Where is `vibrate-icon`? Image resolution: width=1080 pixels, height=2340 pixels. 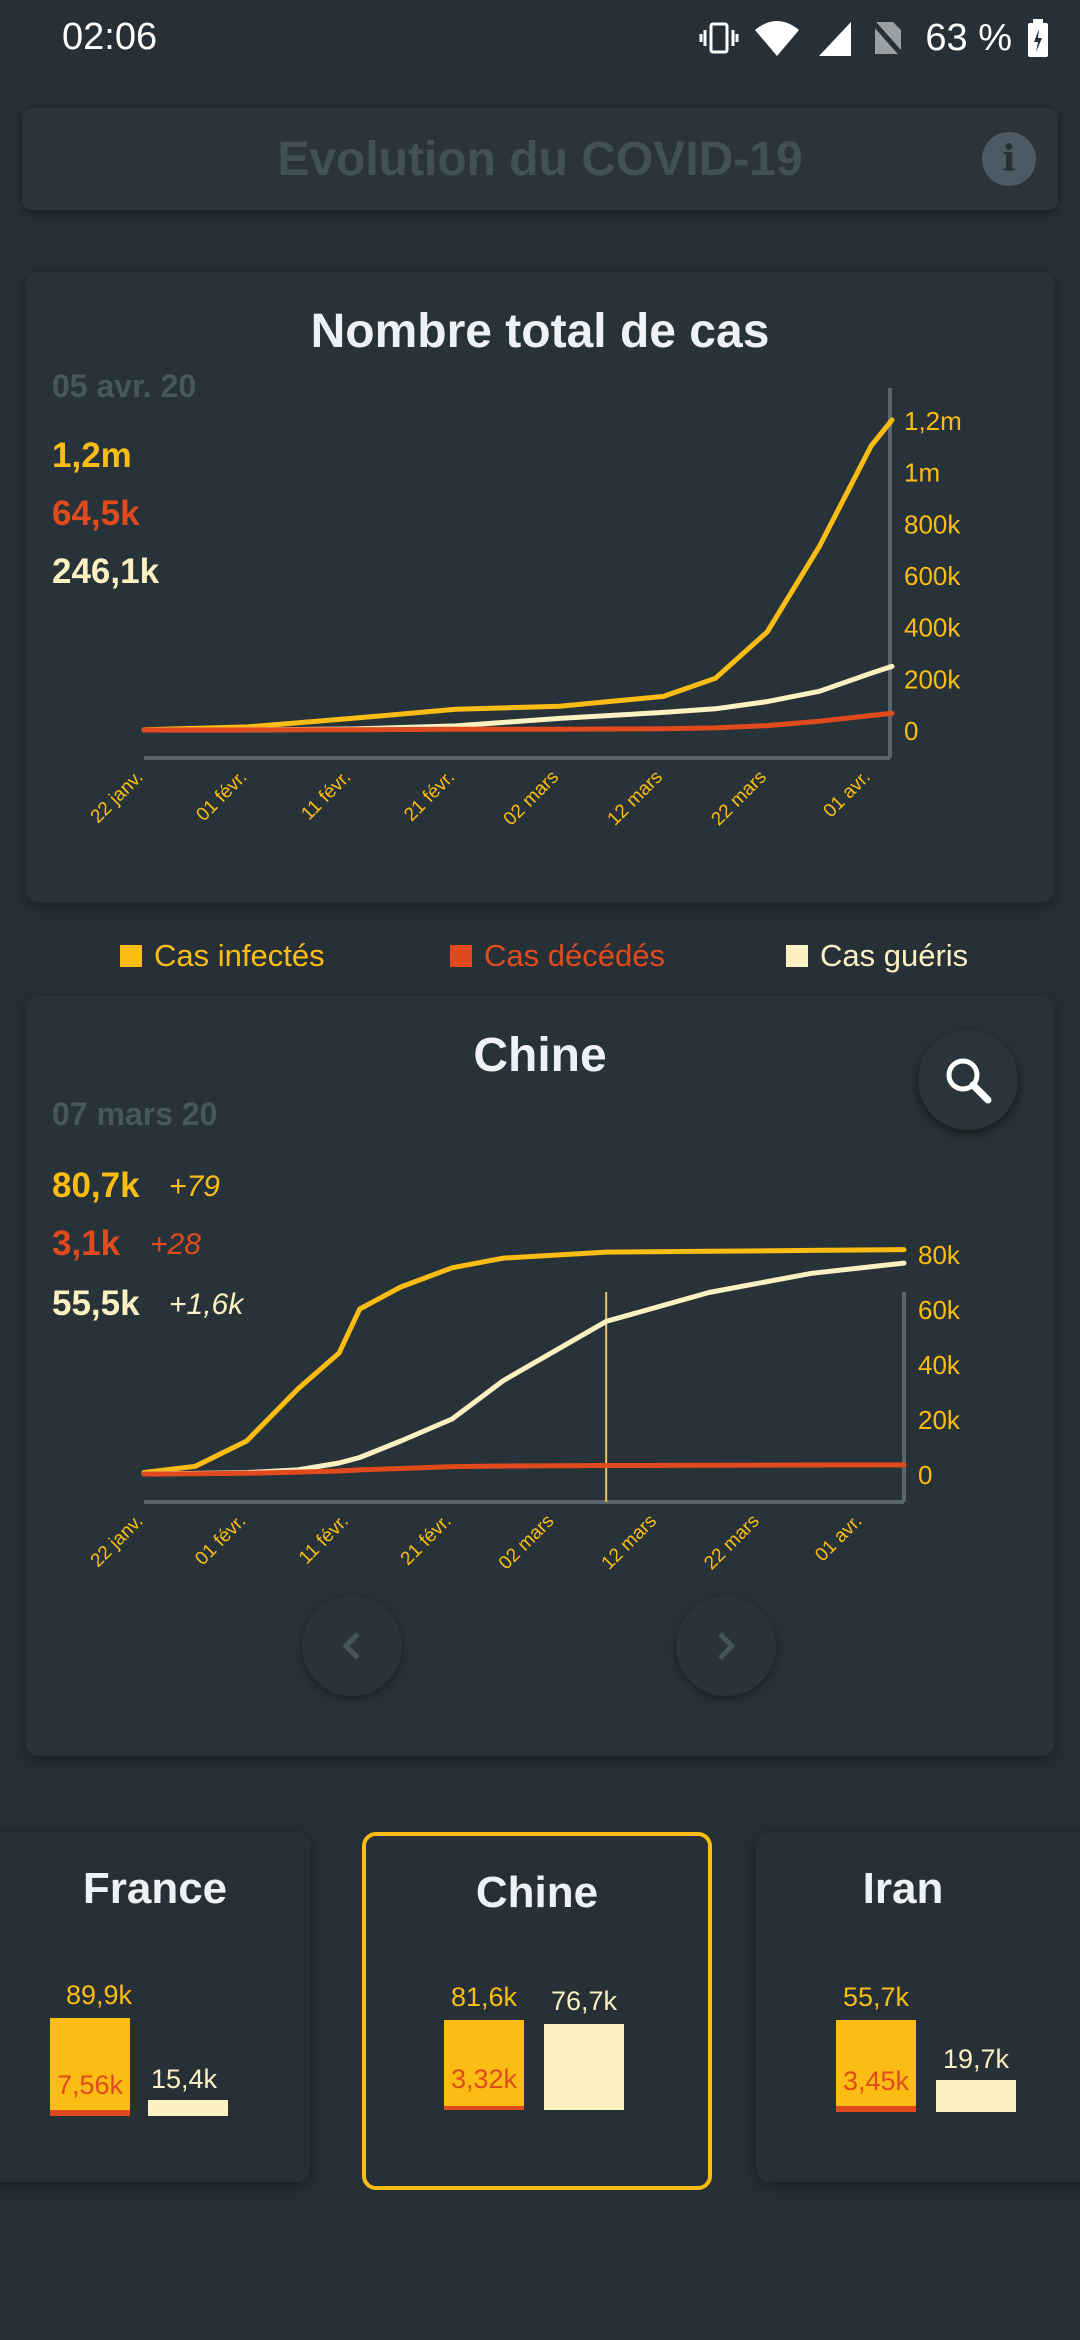 vibrate-icon is located at coordinates (719, 38).